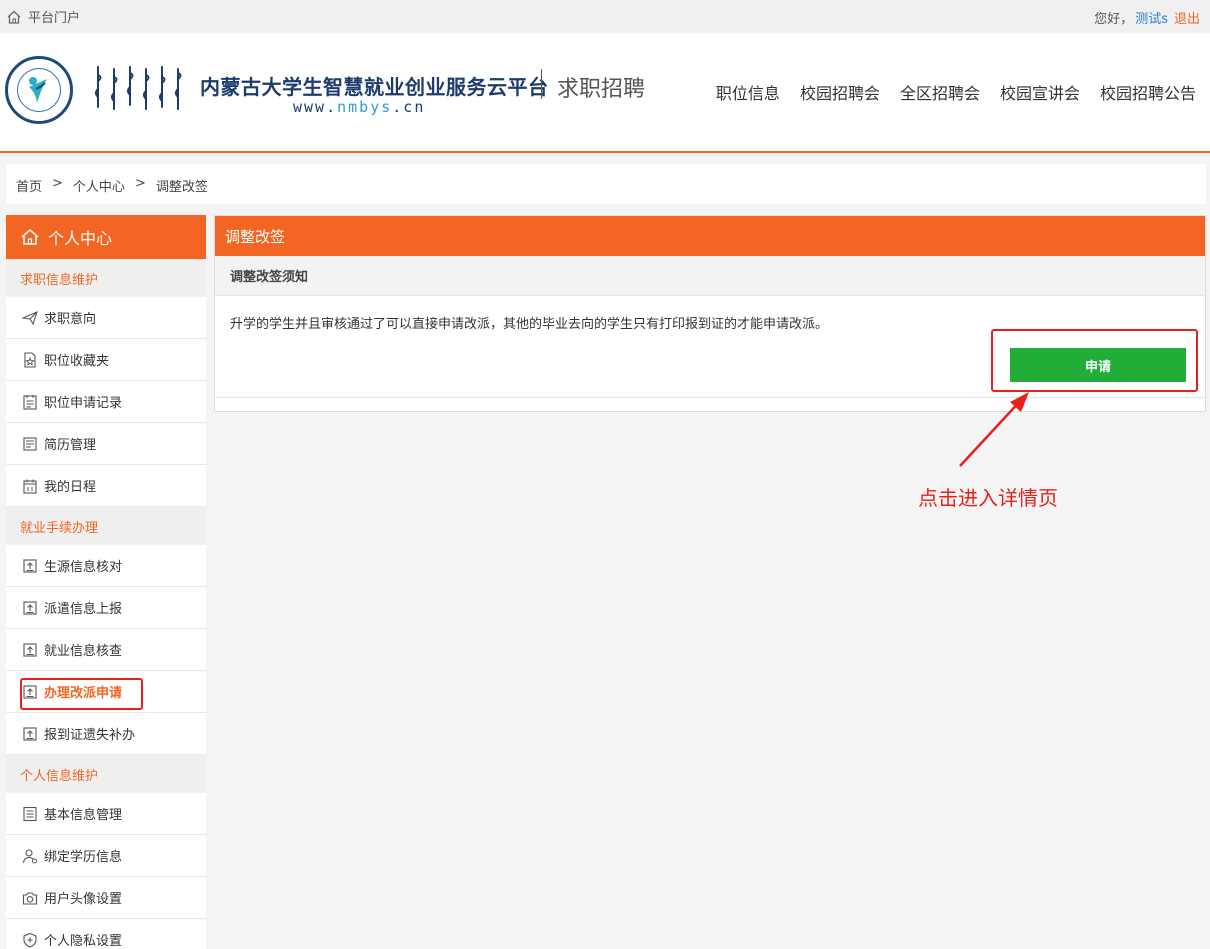  I want to click on clipboard-list-icon, so click(30, 402).